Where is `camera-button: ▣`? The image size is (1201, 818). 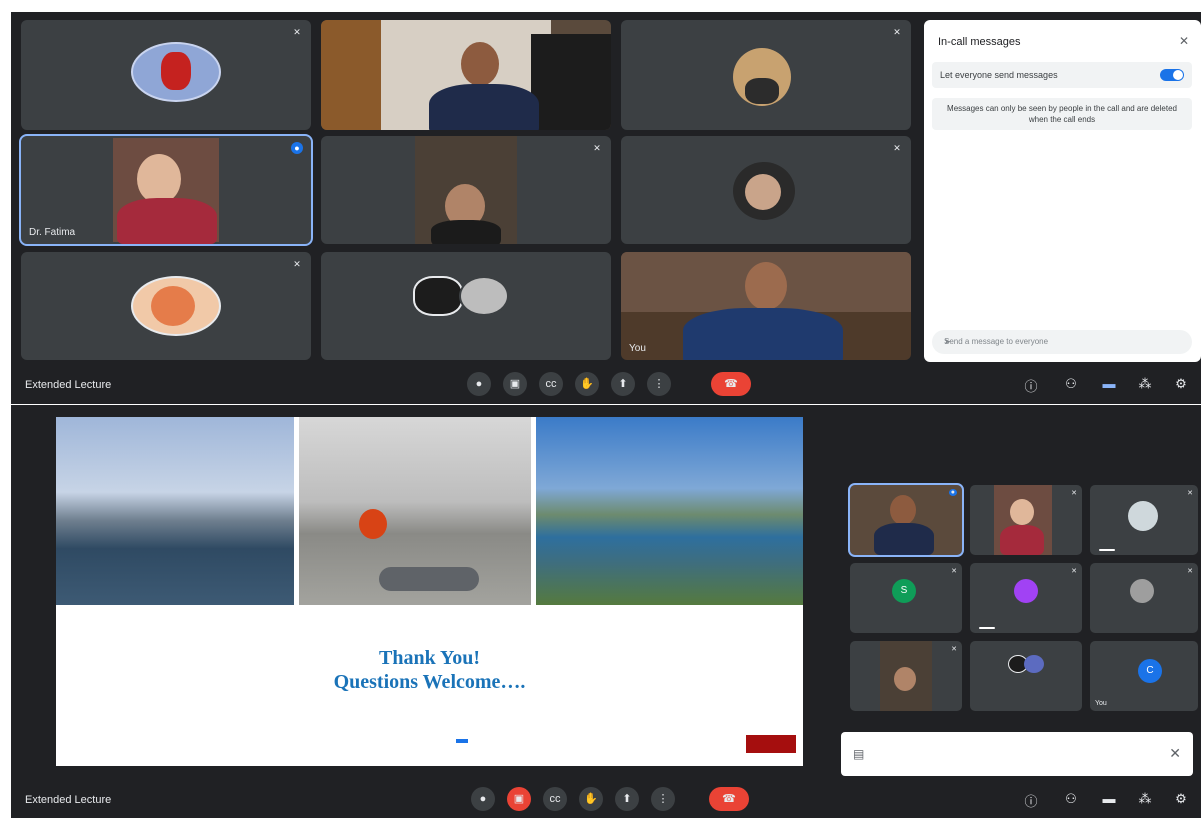 camera-button: ▣ is located at coordinates (515, 384).